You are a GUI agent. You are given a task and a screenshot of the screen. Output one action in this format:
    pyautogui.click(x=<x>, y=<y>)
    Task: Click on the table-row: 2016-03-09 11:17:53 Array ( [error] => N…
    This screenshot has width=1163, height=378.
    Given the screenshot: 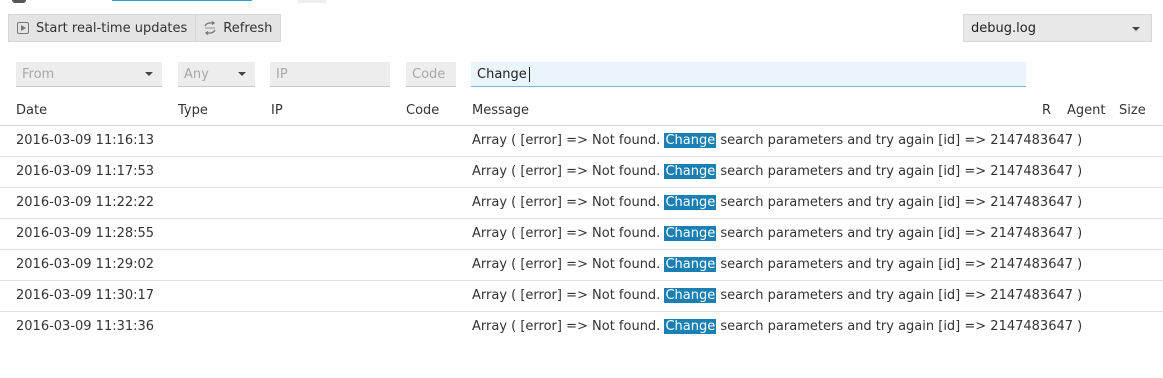 What is the action you would take?
    pyautogui.click(x=581, y=172)
    